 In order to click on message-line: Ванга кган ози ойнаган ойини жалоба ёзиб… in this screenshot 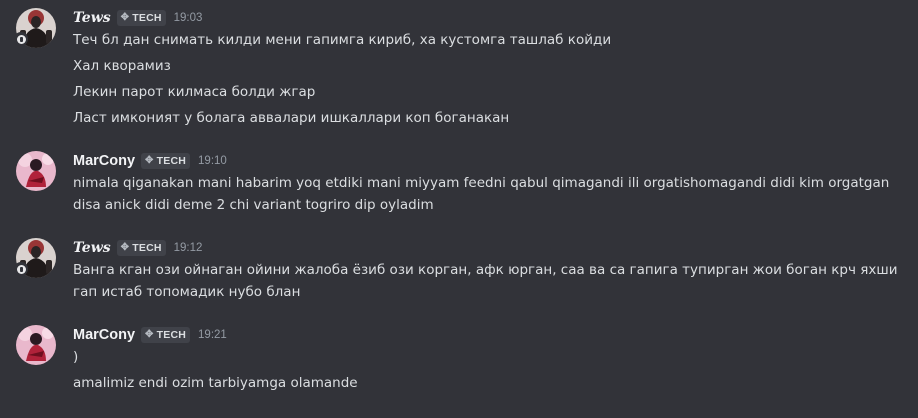, I will do `click(485, 270)`.